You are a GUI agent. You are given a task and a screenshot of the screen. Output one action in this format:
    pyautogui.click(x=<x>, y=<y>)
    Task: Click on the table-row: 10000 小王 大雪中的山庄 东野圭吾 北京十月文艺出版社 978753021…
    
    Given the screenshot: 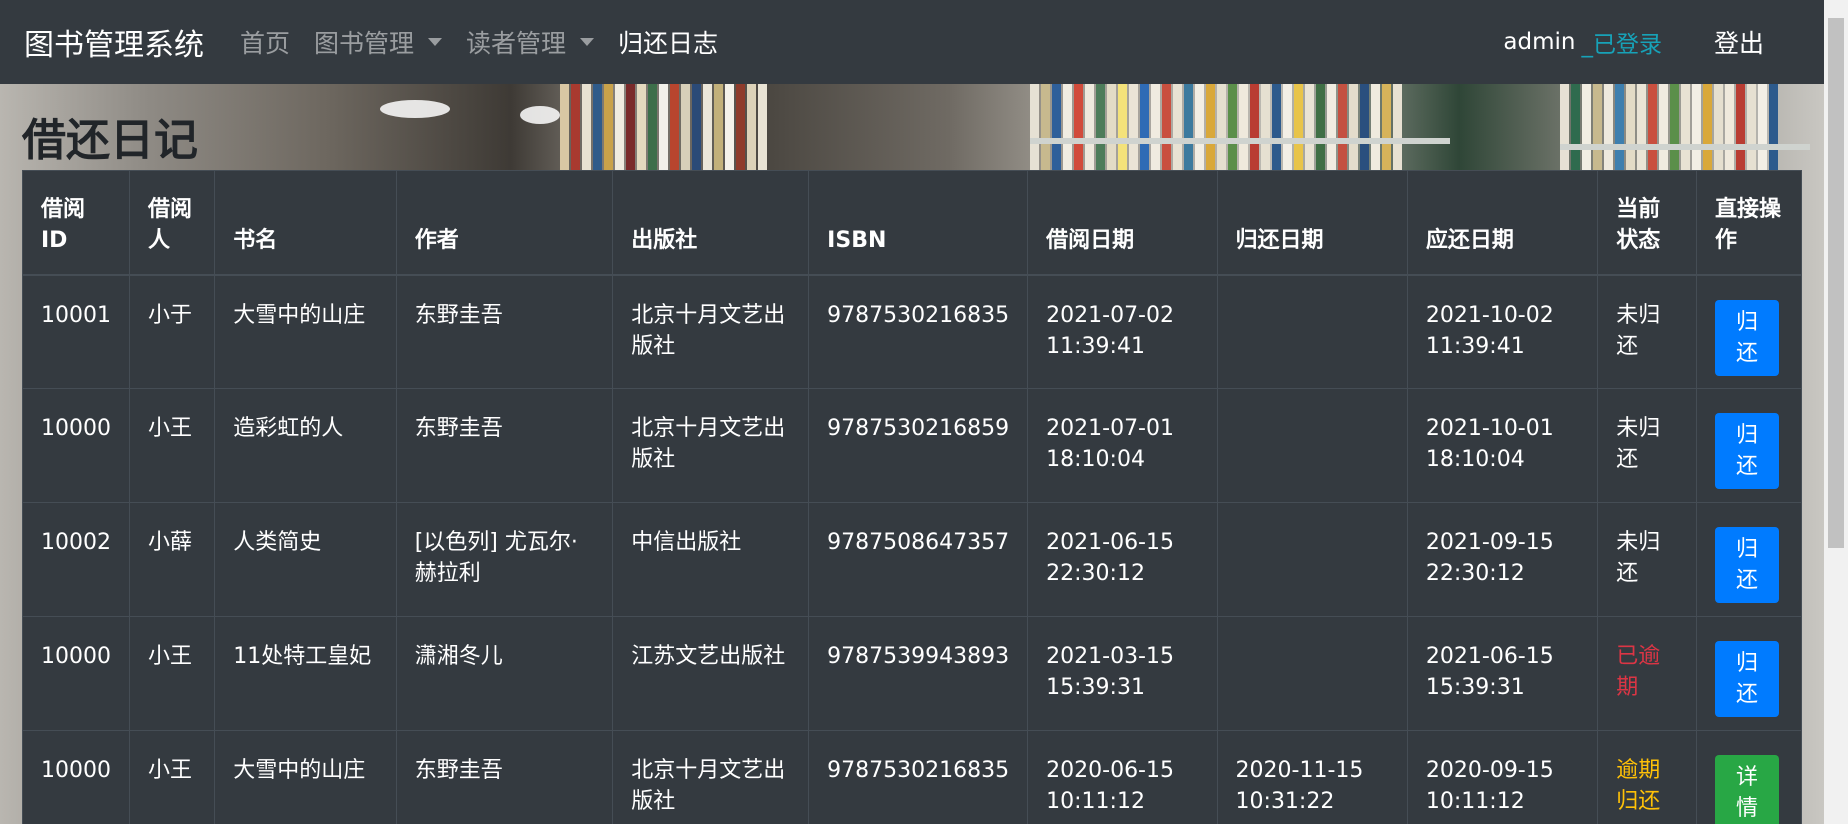 What is the action you would take?
    pyautogui.click(x=912, y=777)
    